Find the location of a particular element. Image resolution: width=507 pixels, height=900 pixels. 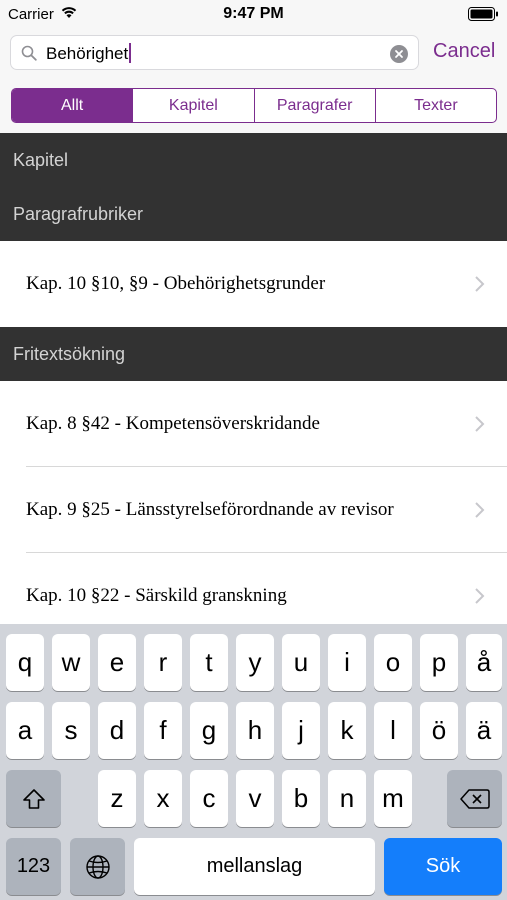

segment-kapitel: Kapitel is located at coordinates (192, 105).